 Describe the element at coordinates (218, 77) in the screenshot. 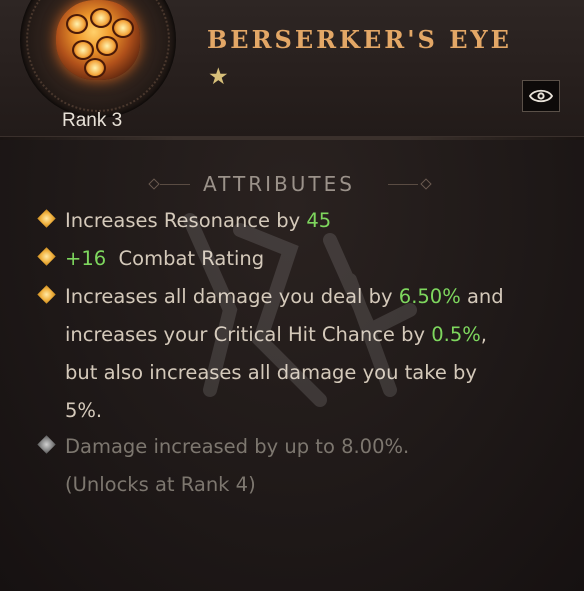

I see `star-icon: ★` at that location.